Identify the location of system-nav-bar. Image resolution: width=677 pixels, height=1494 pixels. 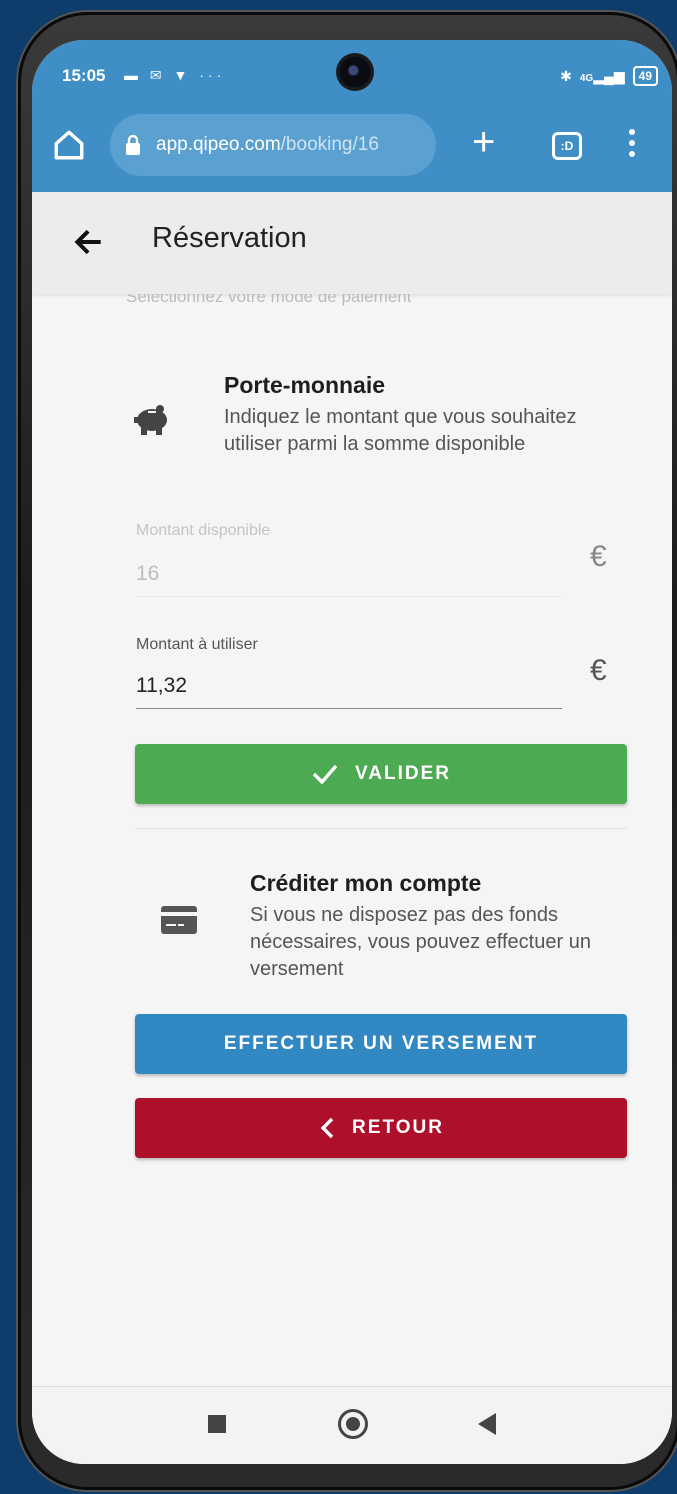
(352, 1425).